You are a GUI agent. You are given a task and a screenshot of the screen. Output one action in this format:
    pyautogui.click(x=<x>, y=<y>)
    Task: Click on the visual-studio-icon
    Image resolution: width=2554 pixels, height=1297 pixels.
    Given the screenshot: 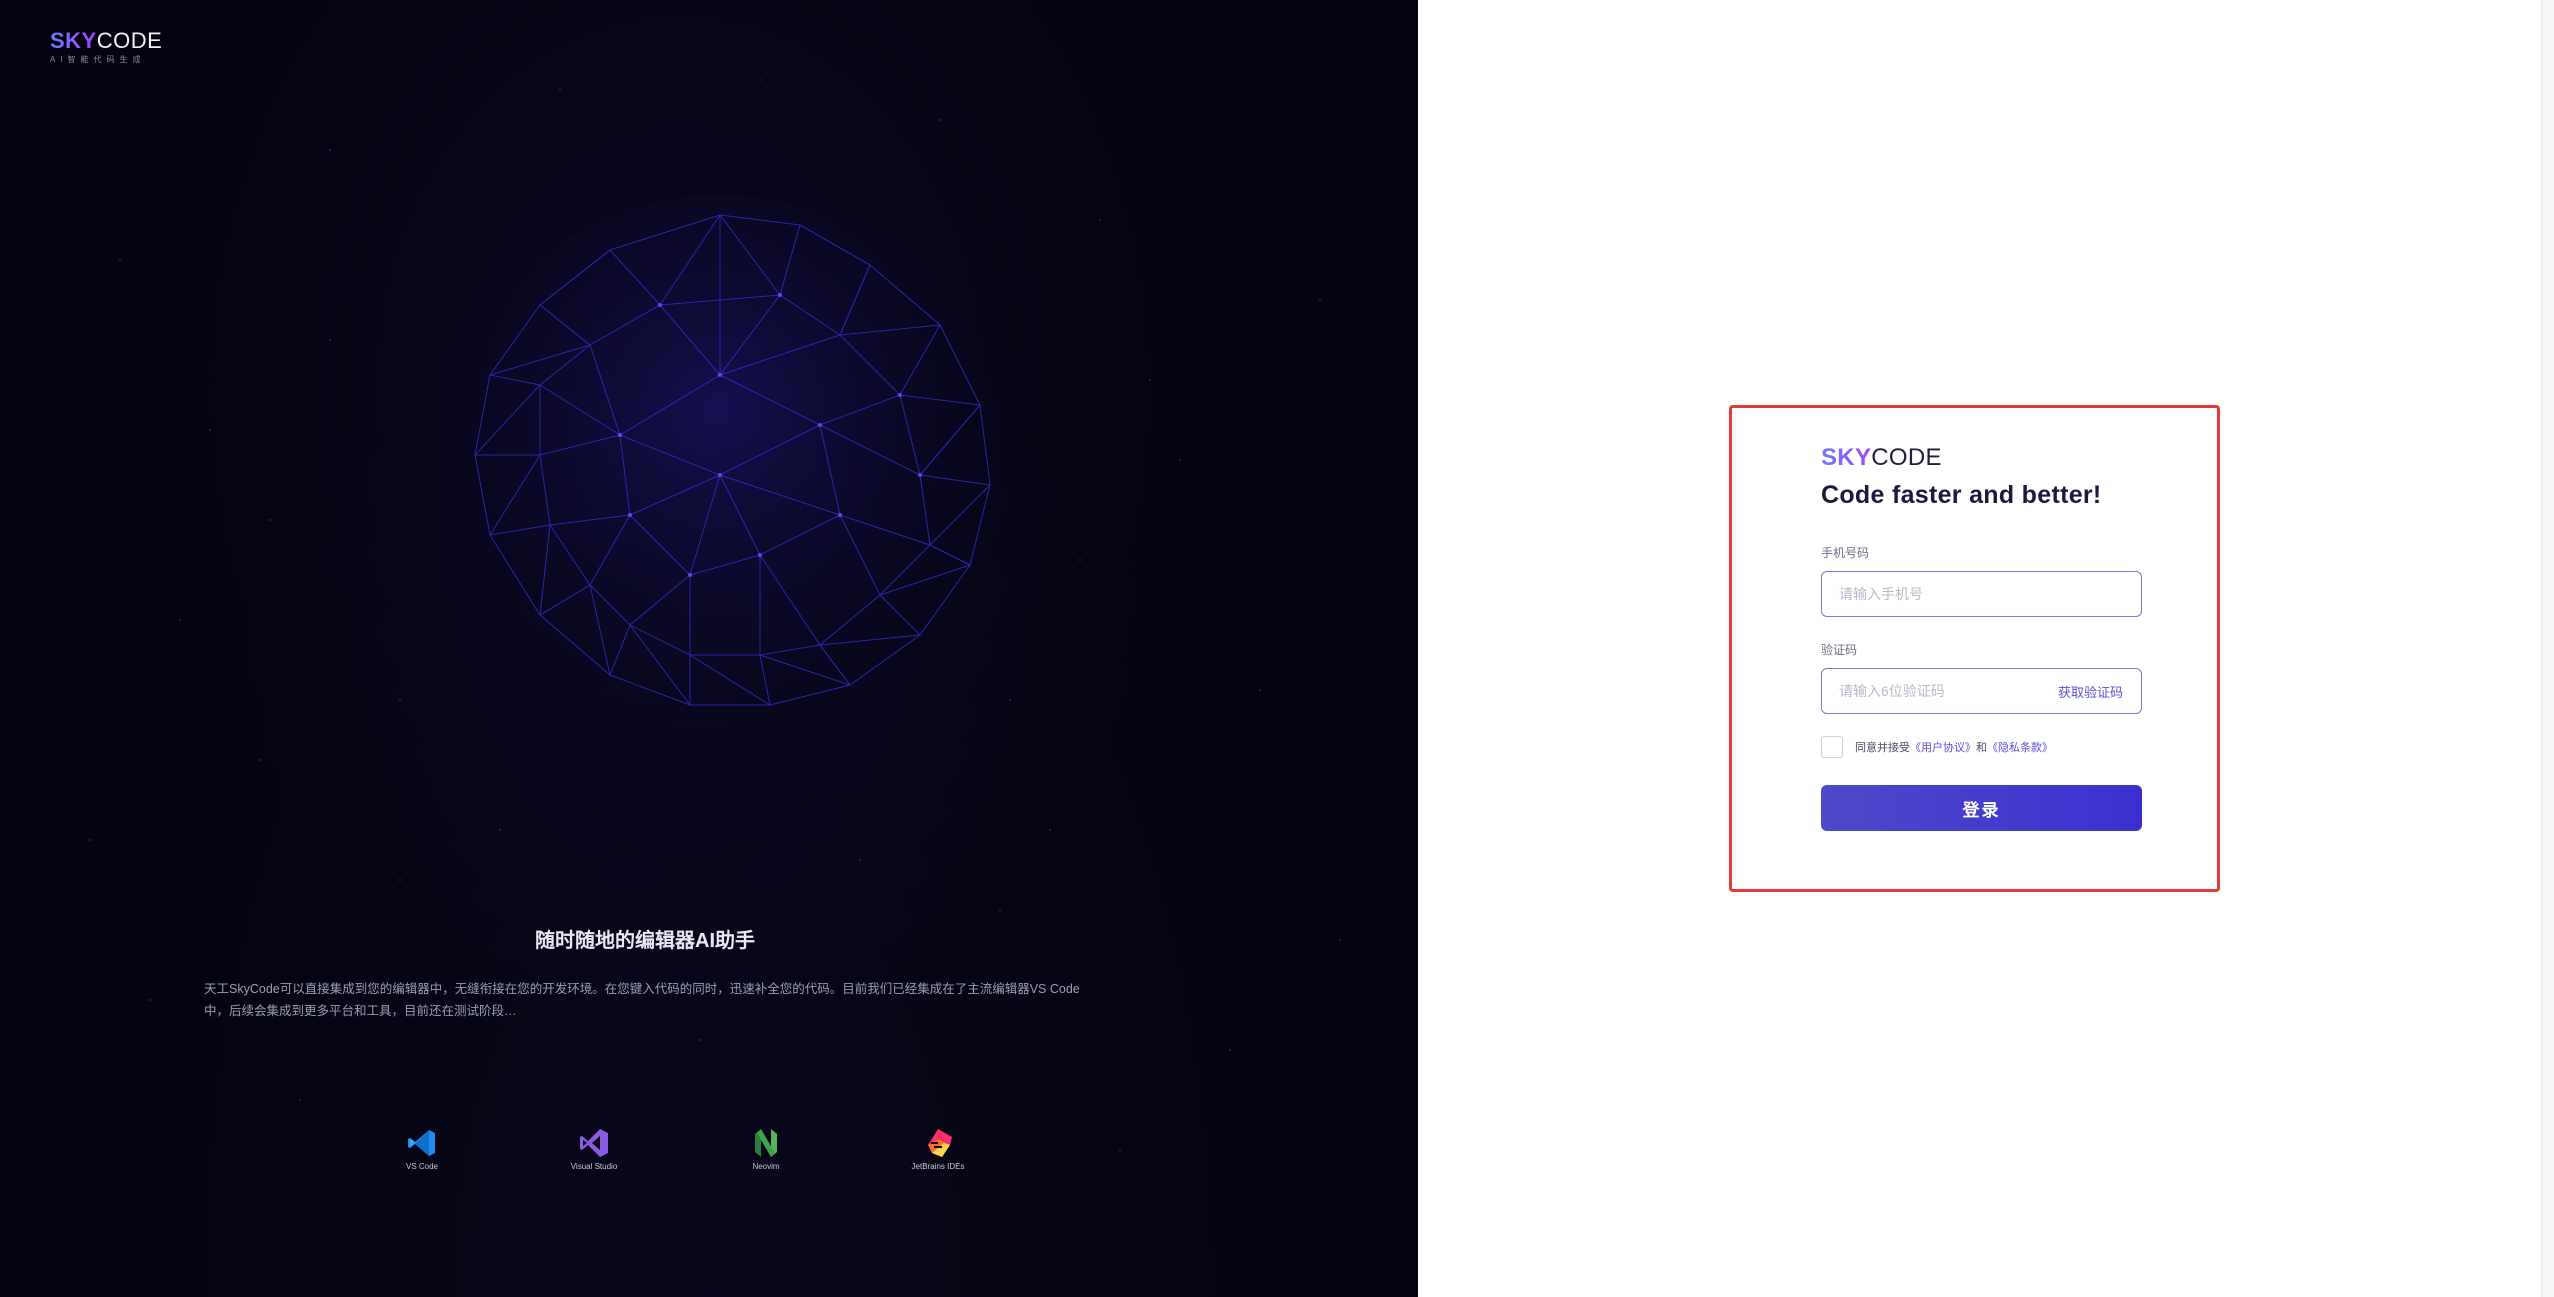 What is the action you would take?
    pyautogui.click(x=594, y=1143)
    